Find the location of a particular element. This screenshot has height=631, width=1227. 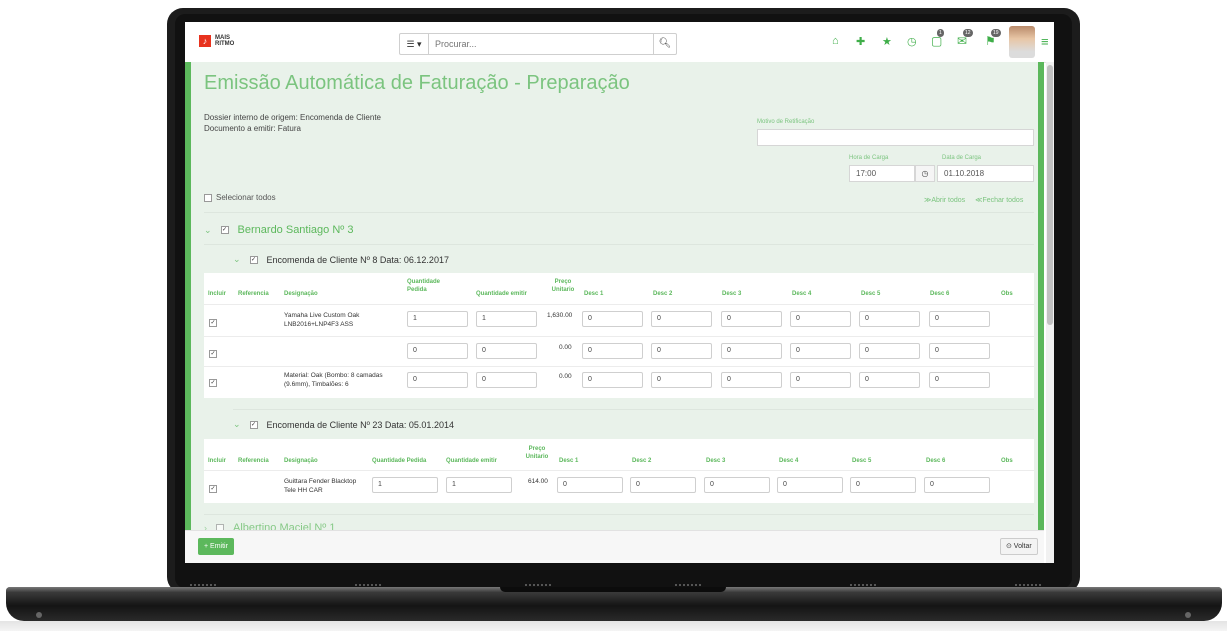

search-input is located at coordinates (541, 44).